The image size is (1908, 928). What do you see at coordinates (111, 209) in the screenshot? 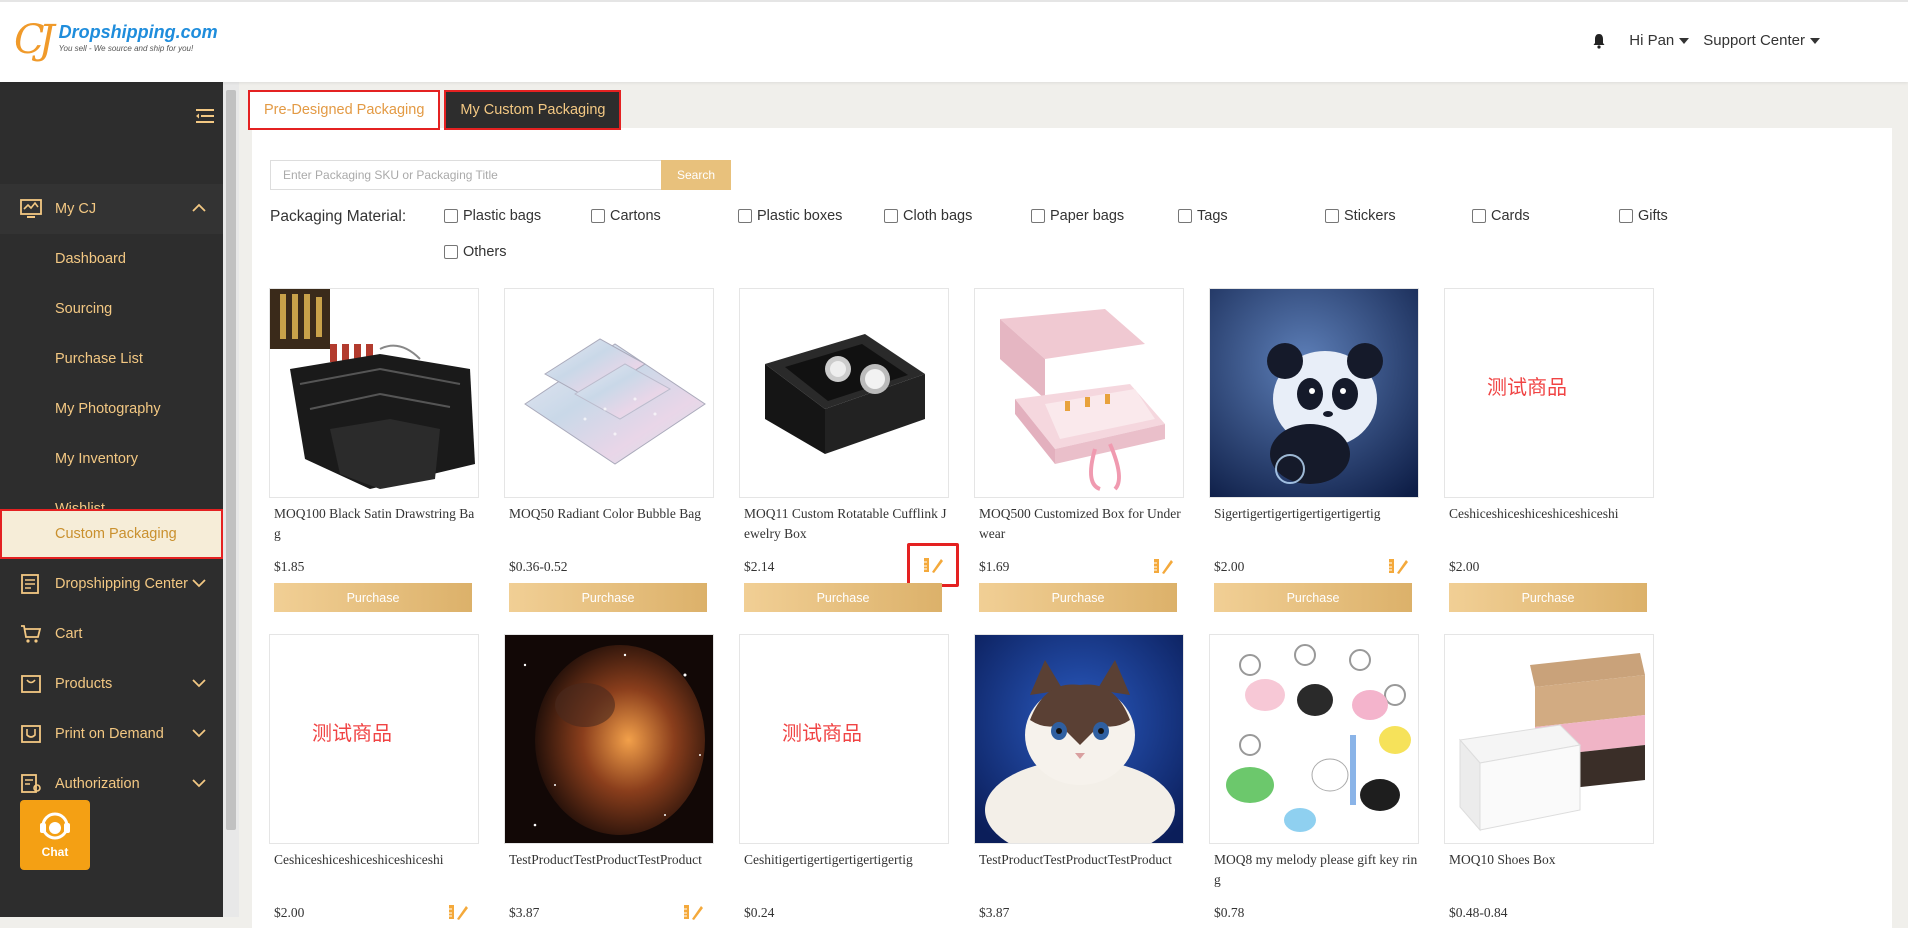
I see `sidebar-item-my-cj: My CJ` at bounding box center [111, 209].